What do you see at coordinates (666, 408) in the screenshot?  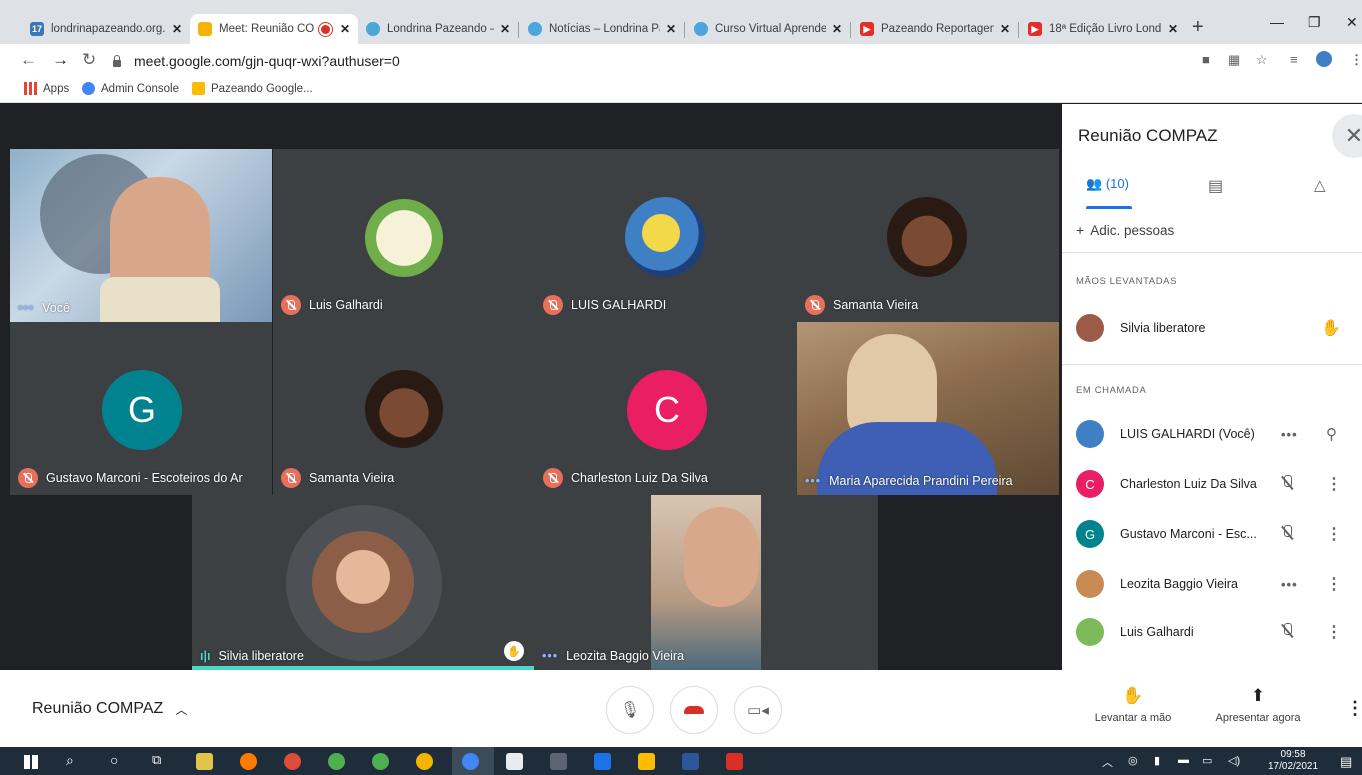 I see `participant-tile: C Charleston Luiz Da Silva` at bounding box center [666, 408].